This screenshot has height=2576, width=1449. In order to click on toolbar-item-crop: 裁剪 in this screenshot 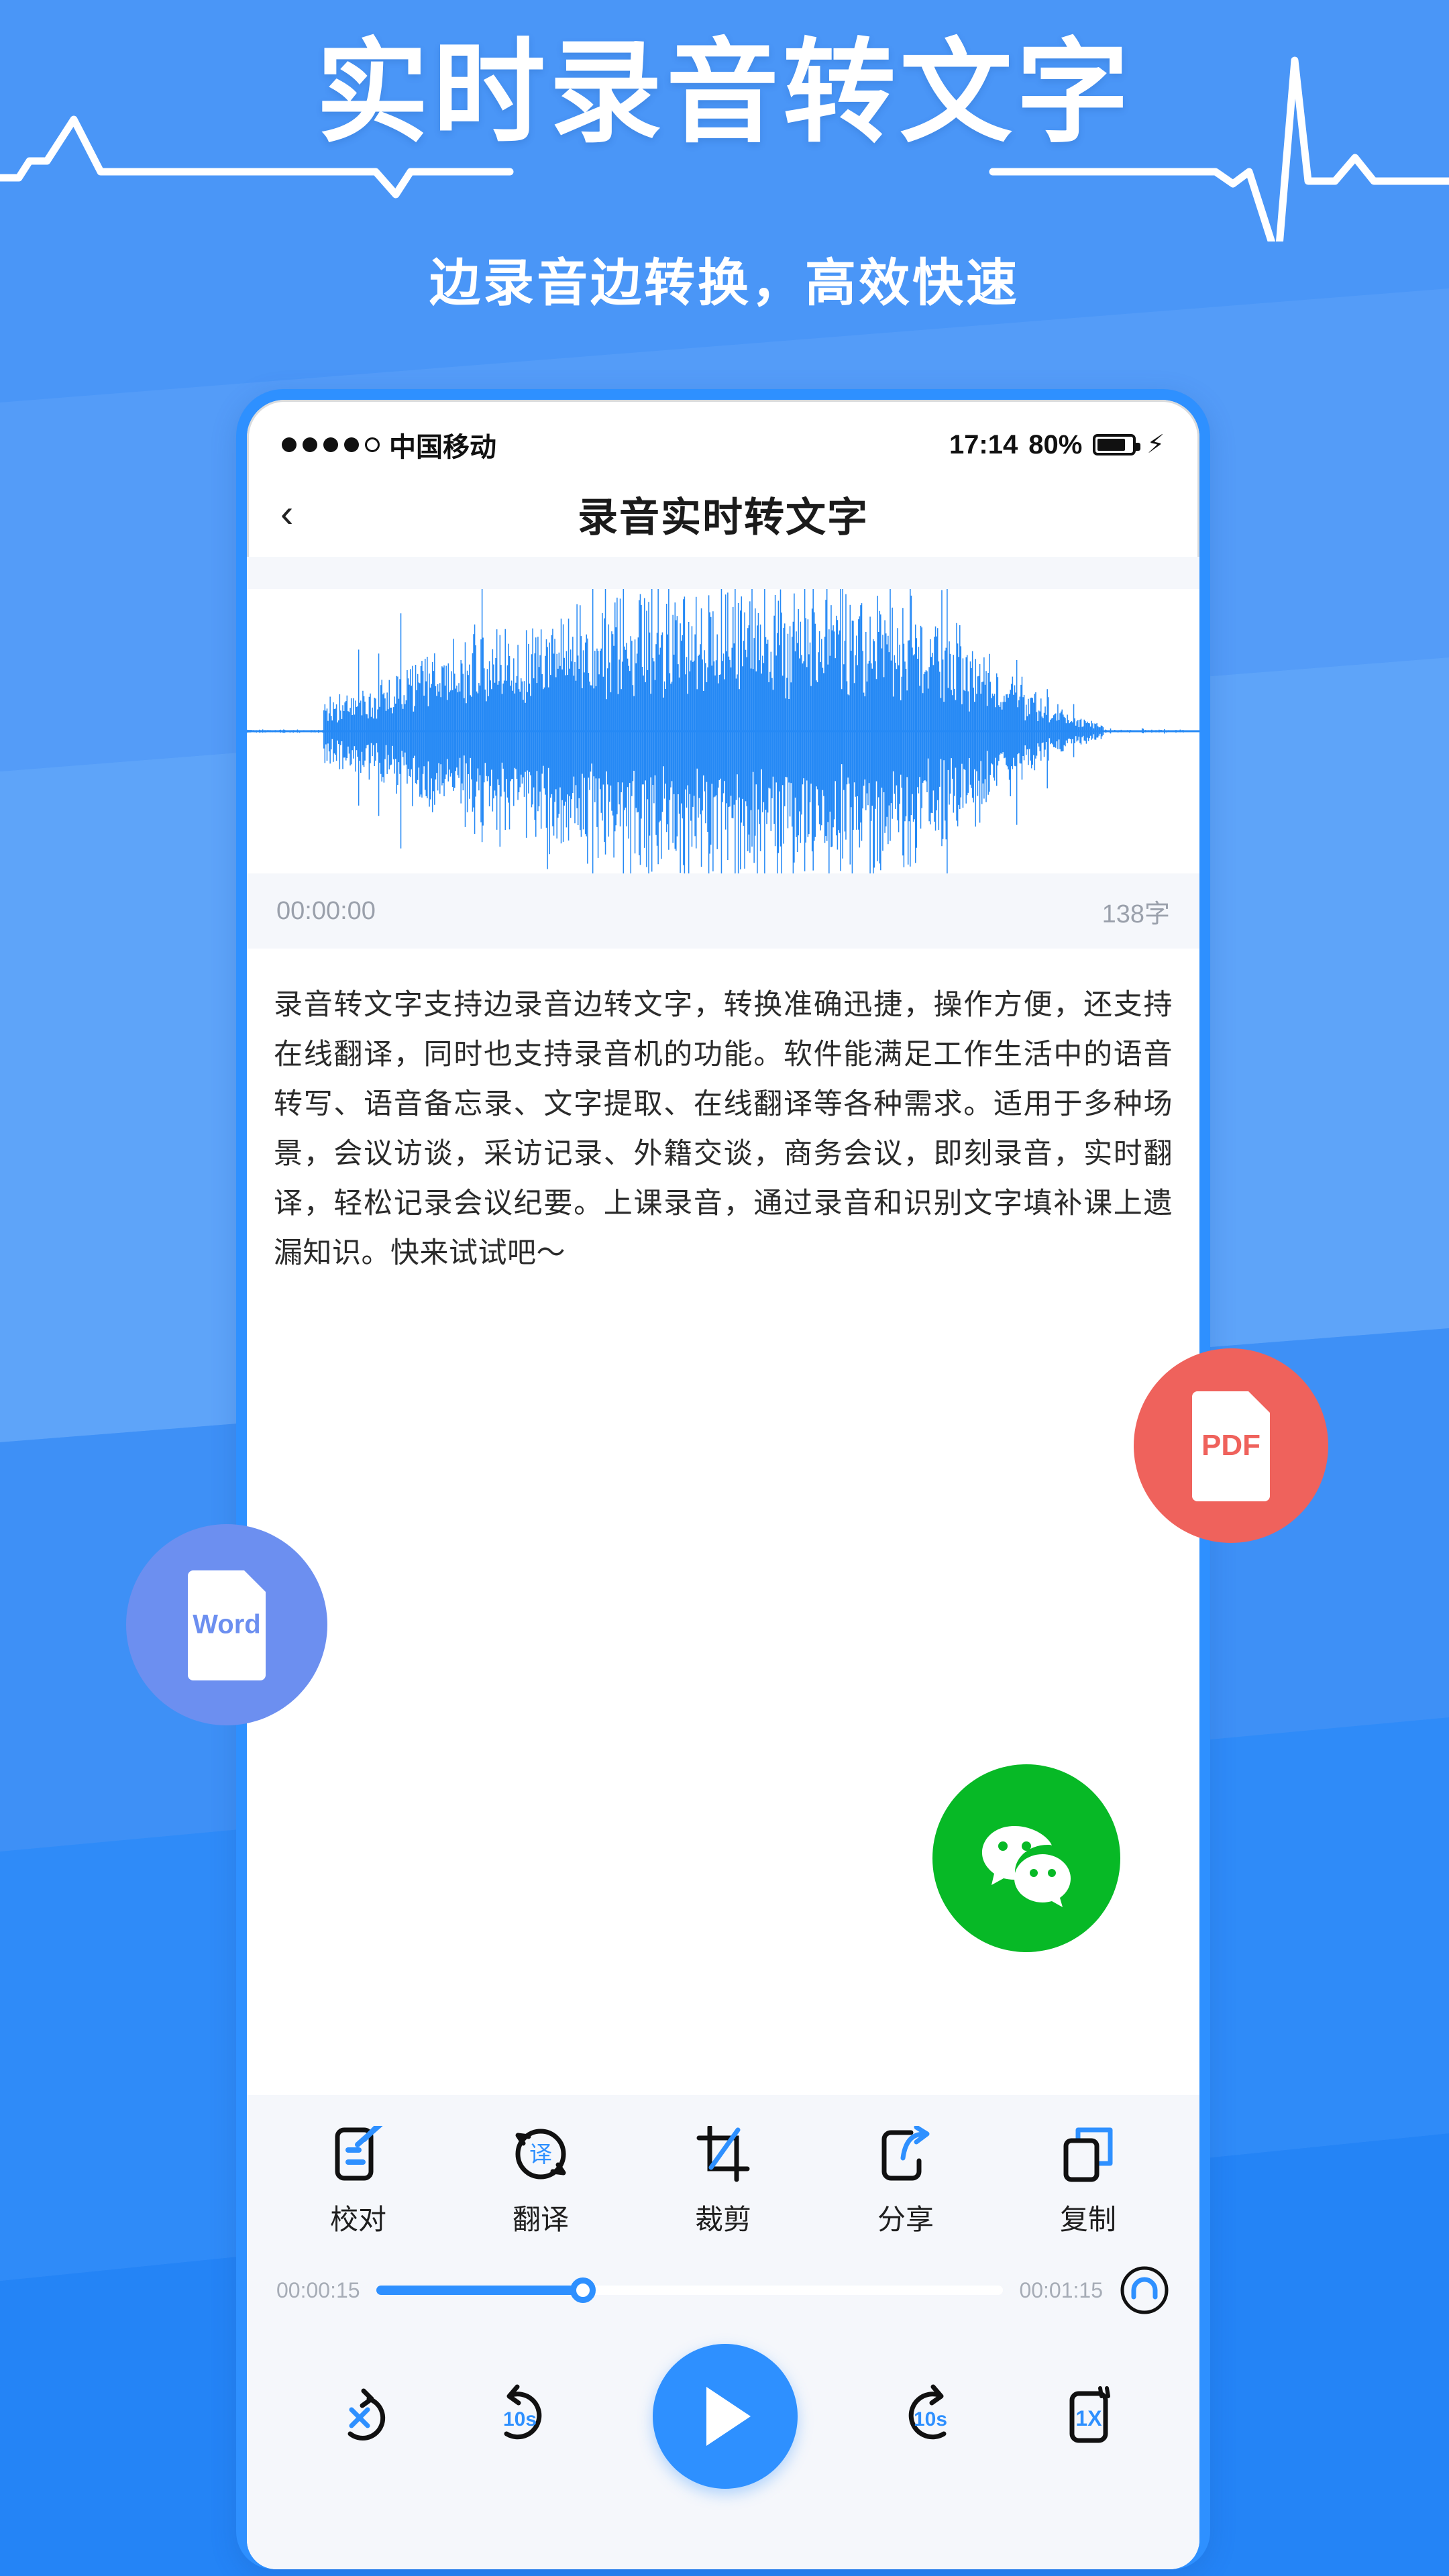, I will do `click(723, 2182)`.